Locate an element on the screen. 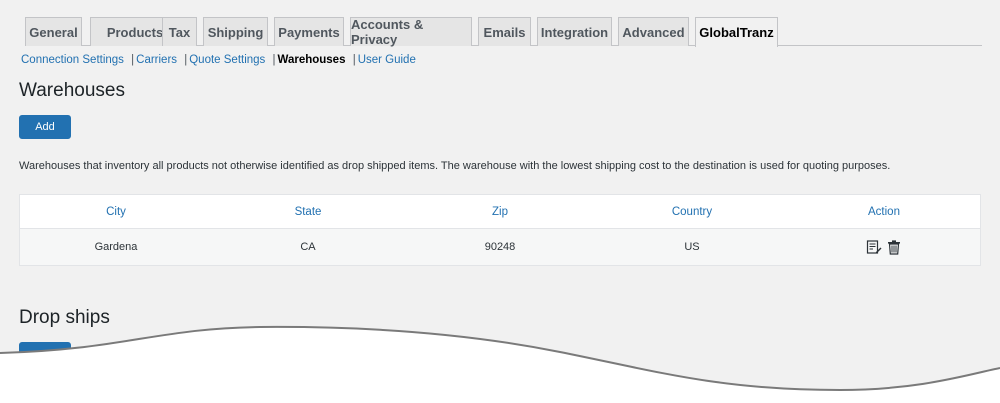 Image resolution: width=1000 pixels, height=403 pixels. warehouses-heading: Warehouses is located at coordinates (72, 90).